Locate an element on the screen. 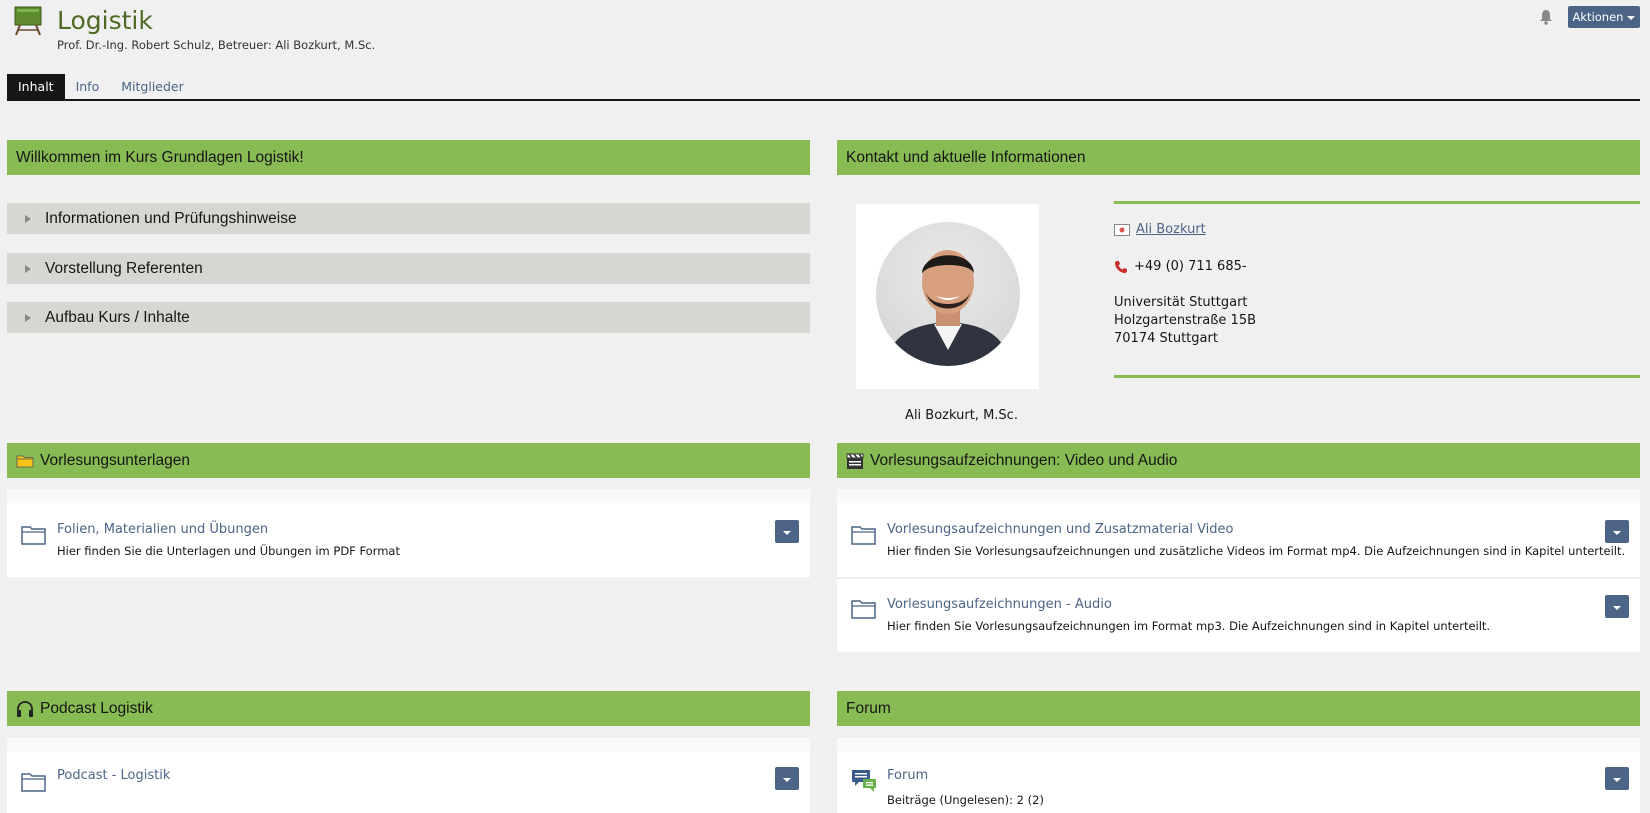 The image size is (1650, 813). accordion-referenten: Vorstellung Referenten is located at coordinates (408, 268).